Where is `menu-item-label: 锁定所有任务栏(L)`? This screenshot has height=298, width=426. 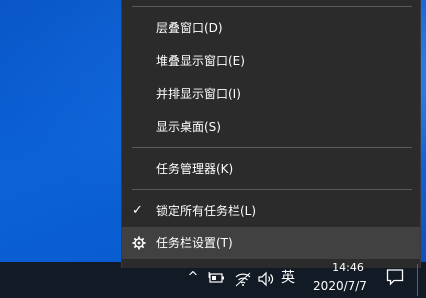
menu-item-label: 锁定所有任务栏(L) is located at coordinates (206, 211).